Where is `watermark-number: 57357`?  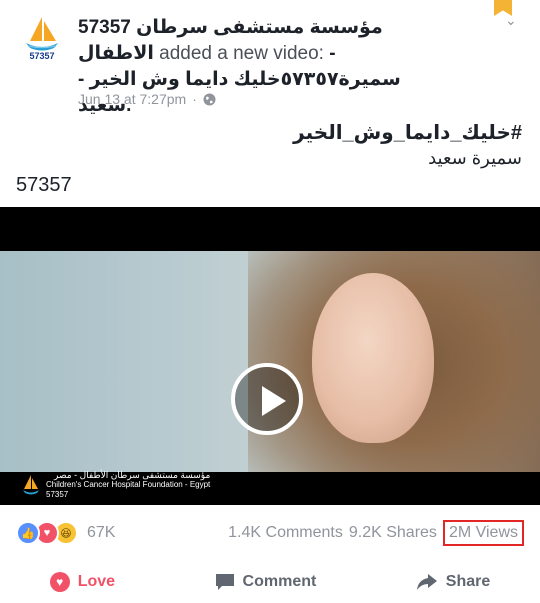
watermark-number: 57357 is located at coordinates (57, 494).